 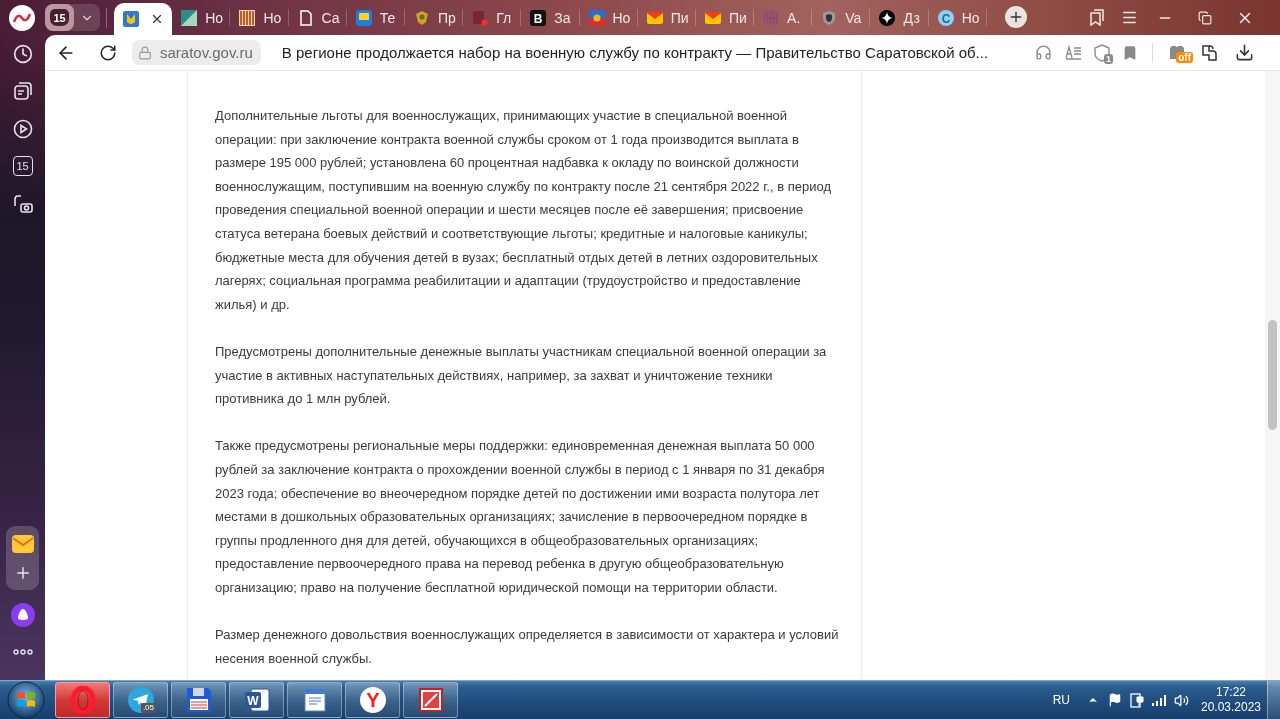 What do you see at coordinates (1159, 700) in the screenshot?
I see `signal-icon` at bounding box center [1159, 700].